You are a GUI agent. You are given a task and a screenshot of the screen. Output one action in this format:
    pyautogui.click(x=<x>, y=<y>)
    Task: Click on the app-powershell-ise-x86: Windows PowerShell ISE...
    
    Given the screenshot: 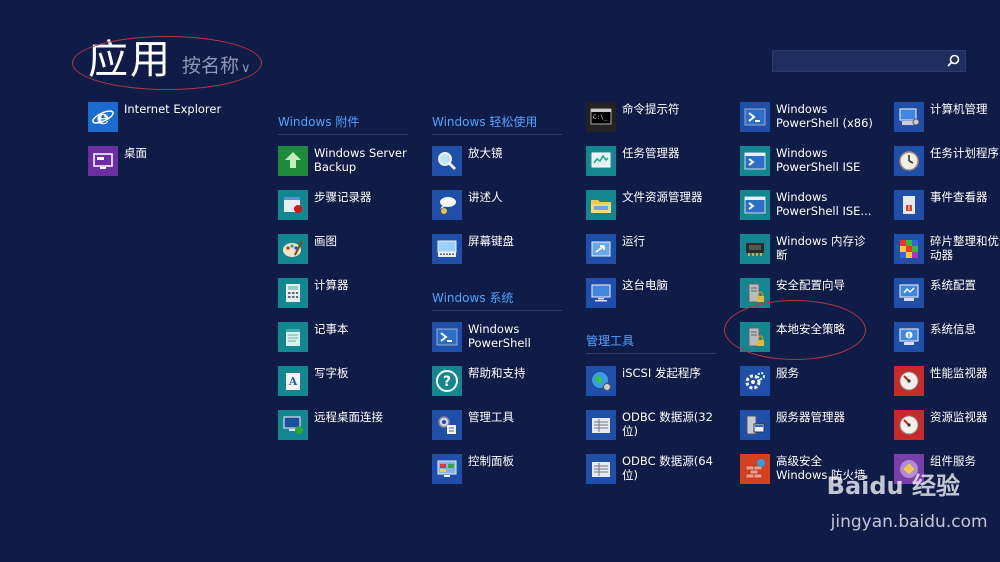 What is the action you would take?
    pyautogui.click(x=815, y=205)
    